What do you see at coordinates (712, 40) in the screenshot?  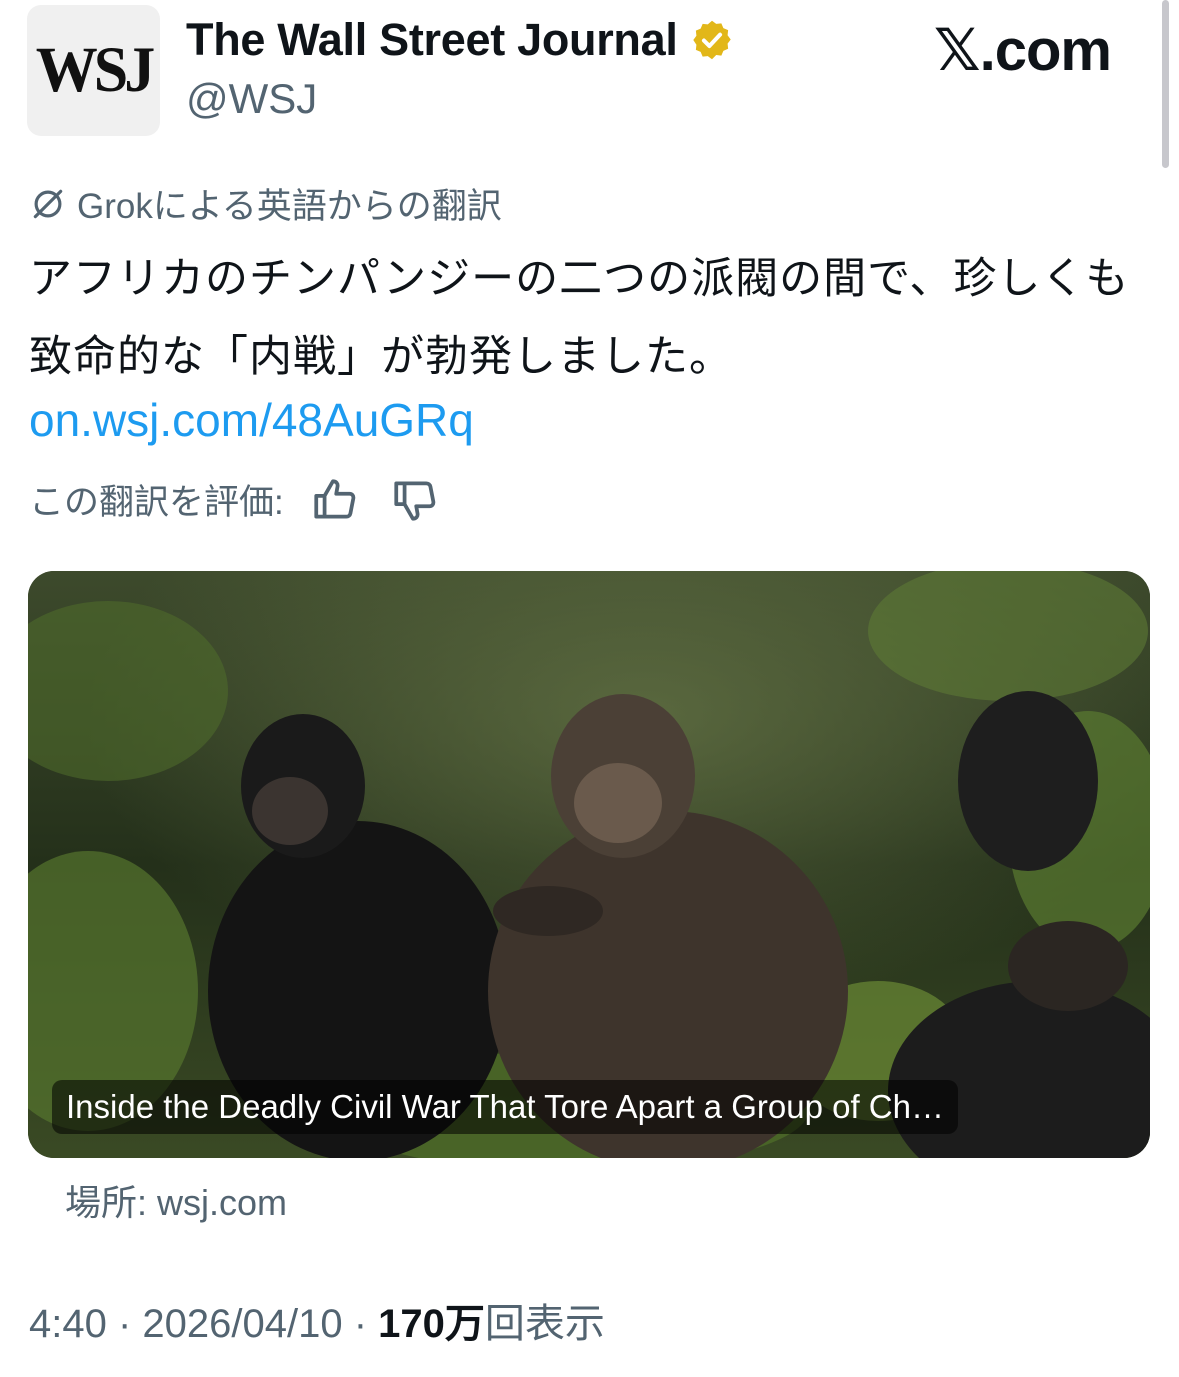 I see `verified-badge-icon` at bounding box center [712, 40].